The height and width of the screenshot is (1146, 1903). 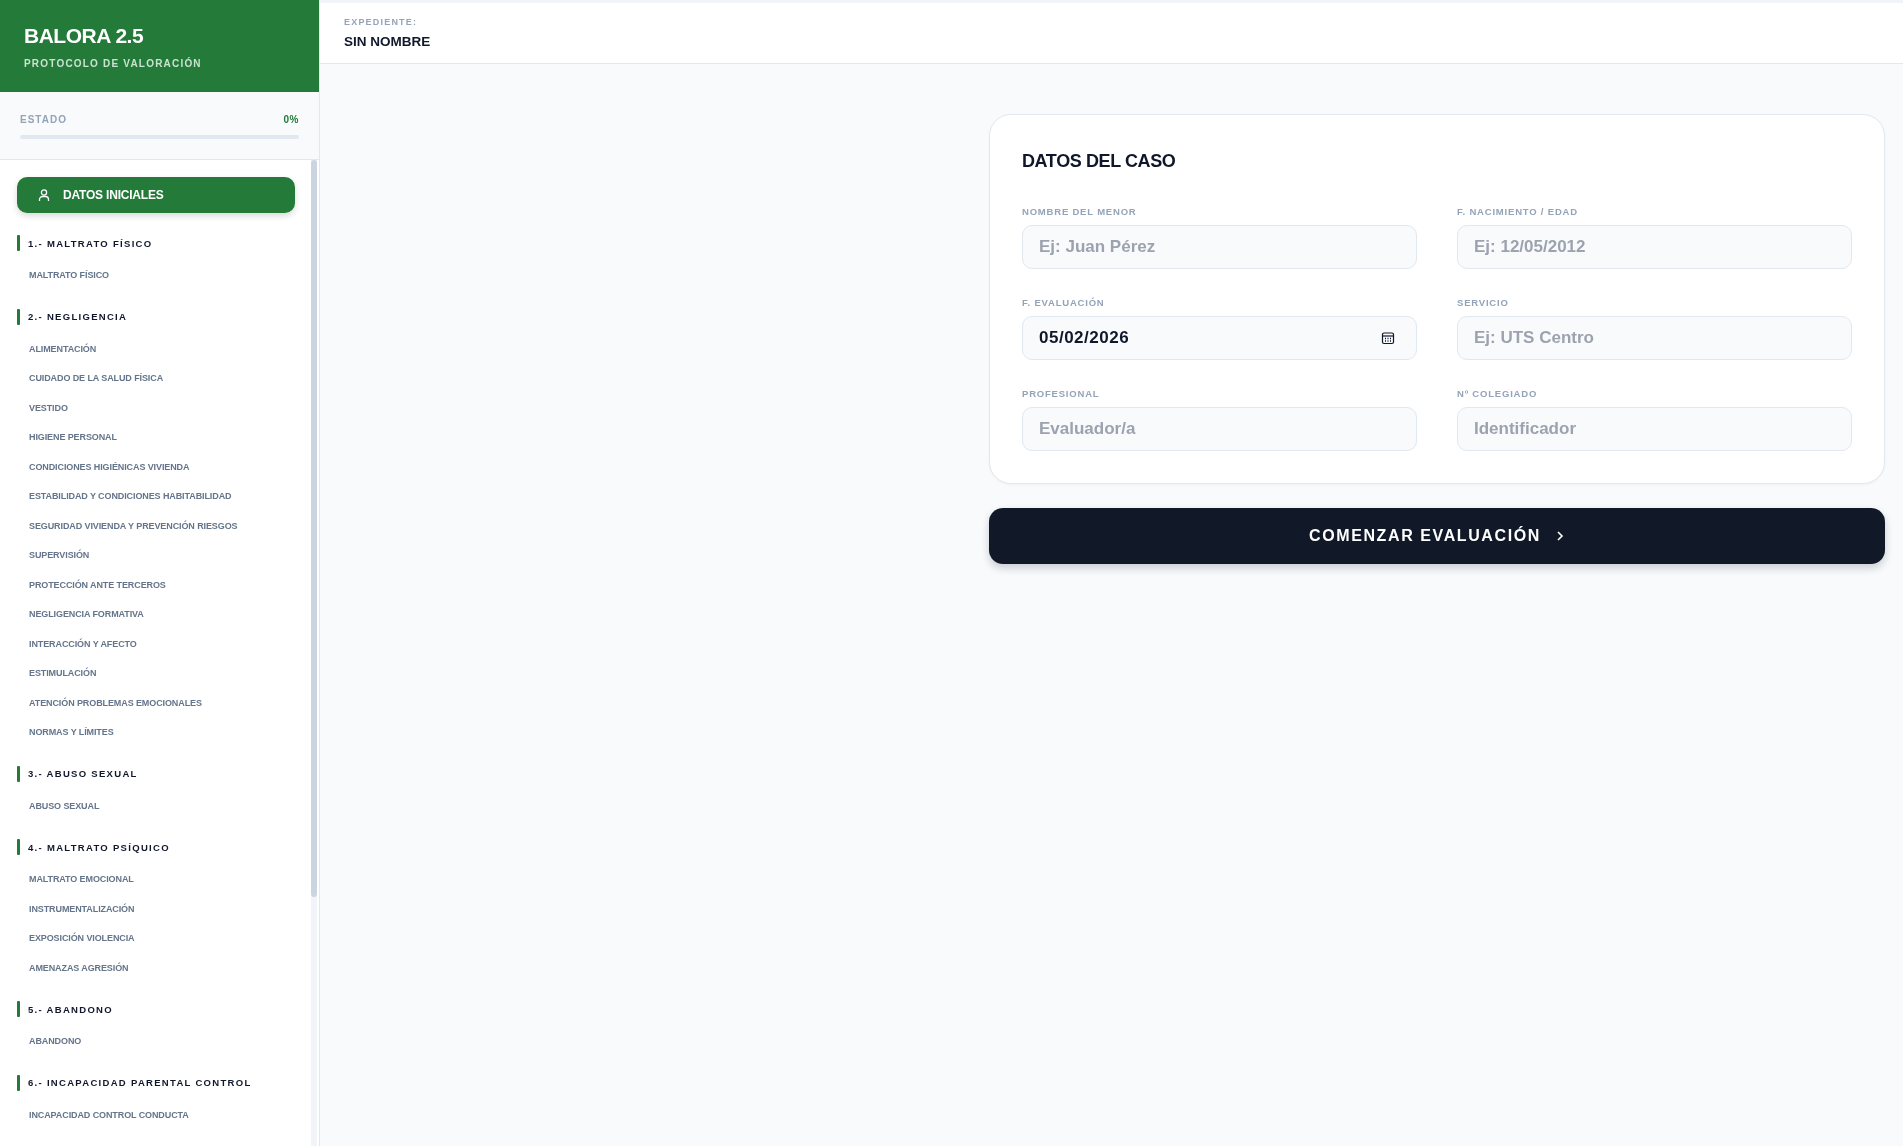 I want to click on card-title: DATOS DEL CASO, so click(x=1099, y=161).